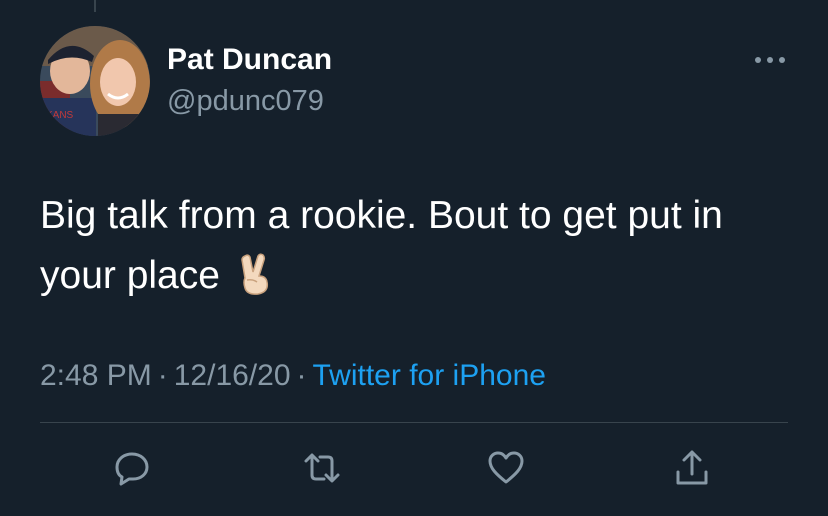 This screenshot has width=828, height=516. Describe the element at coordinates (249, 60) in the screenshot. I see `author-name: Pat Duncan` at that location.